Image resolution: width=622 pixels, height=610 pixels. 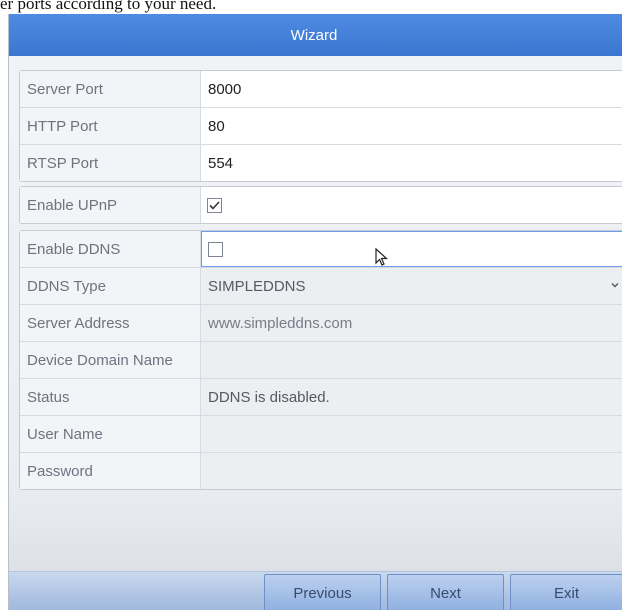 I want to click on rtsp-port-row: RTSP Port 554, so click(x=321, y=163).